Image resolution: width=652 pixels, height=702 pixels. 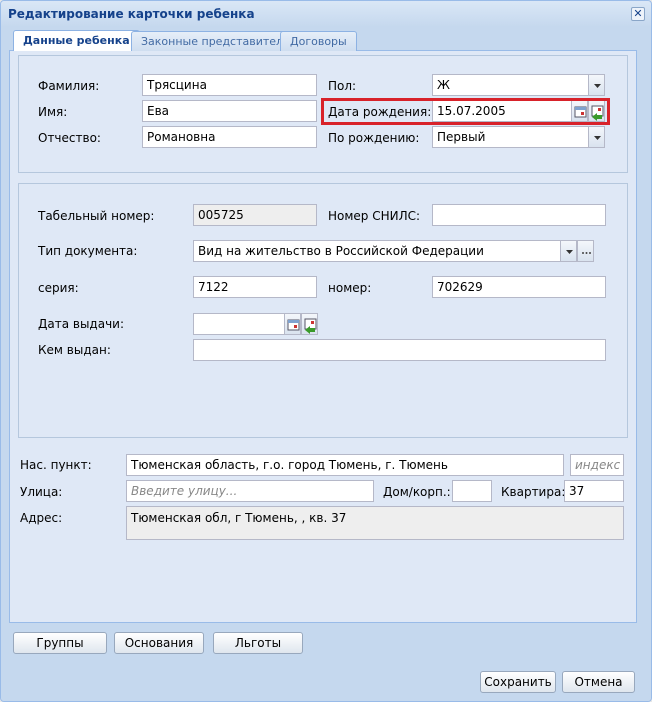 I want to click on tab-number-field: 005725, so click(x=255, y=215).